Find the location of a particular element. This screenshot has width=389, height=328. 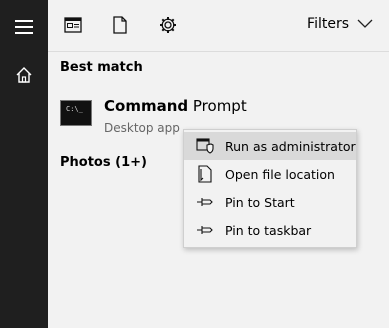

shield-admin-icon is located at coordinates (205, 146).